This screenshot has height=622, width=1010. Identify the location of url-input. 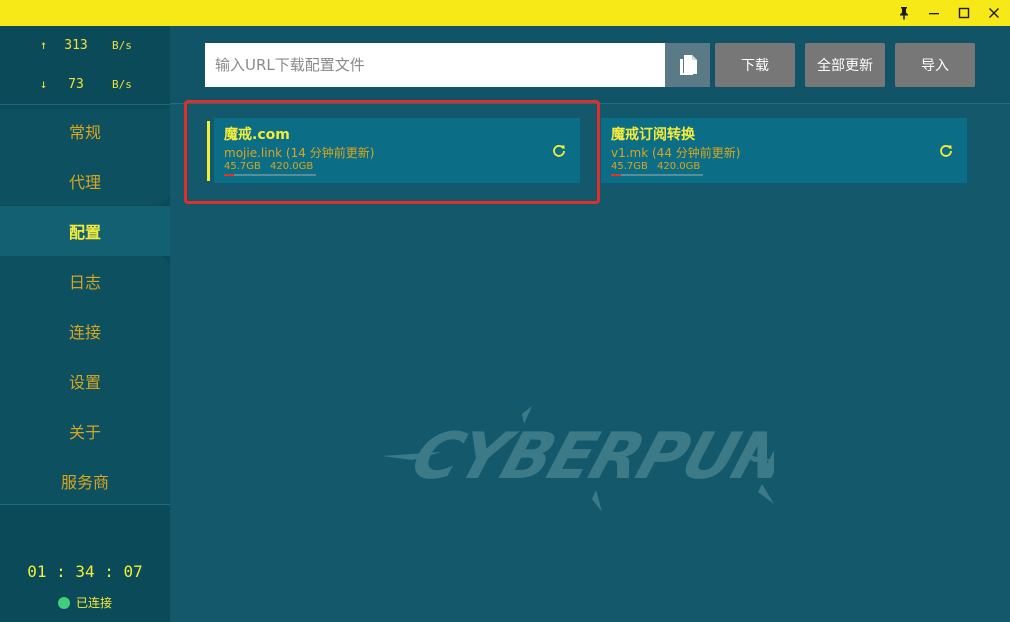
(435, 65).